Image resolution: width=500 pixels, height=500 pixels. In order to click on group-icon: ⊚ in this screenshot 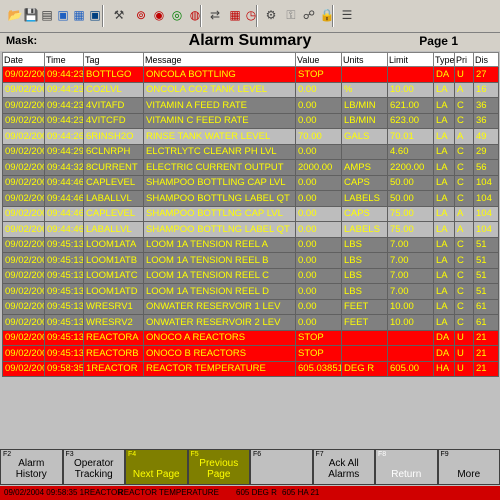, I will do `click(141, 15)`.